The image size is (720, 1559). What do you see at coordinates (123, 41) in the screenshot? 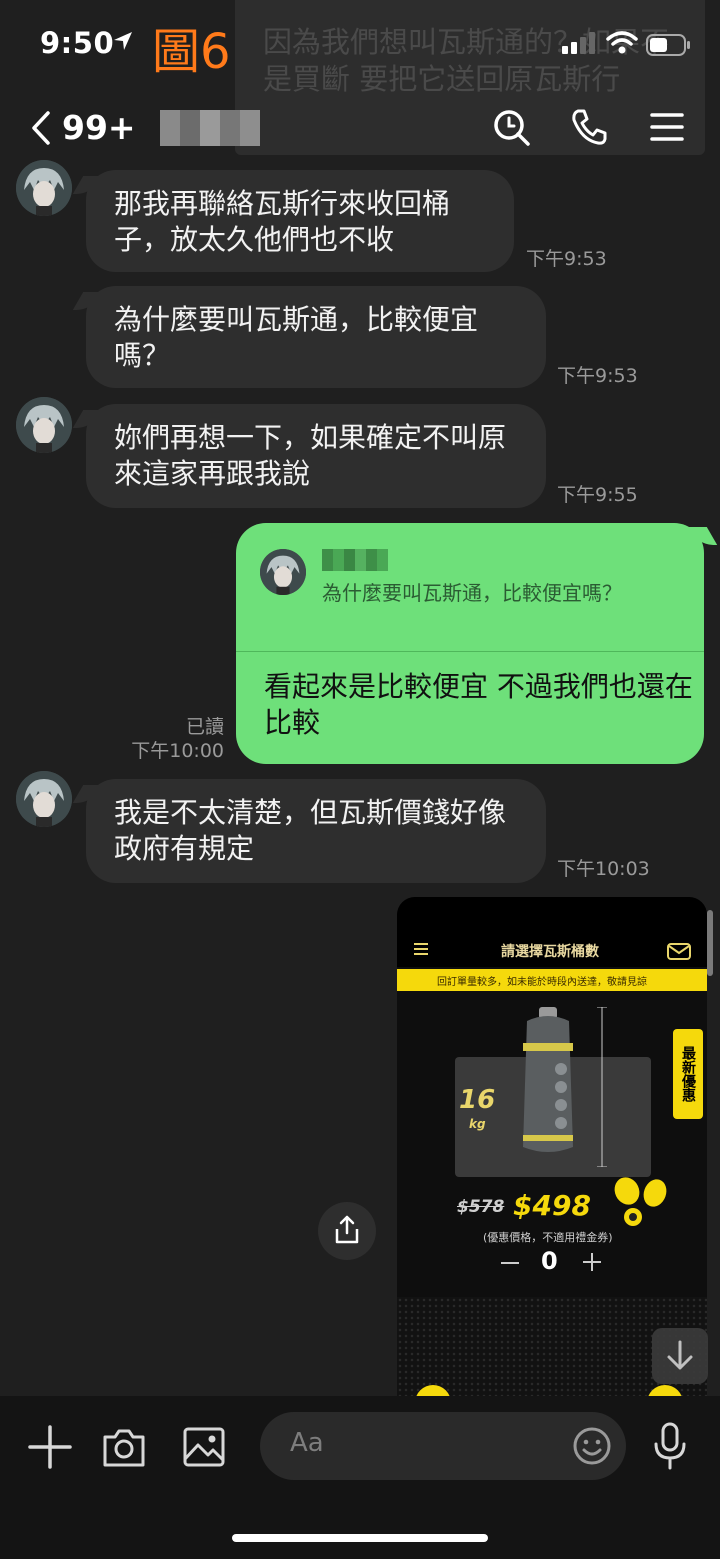
I see `location-arrow-icon` at bounding box center [123, 41].